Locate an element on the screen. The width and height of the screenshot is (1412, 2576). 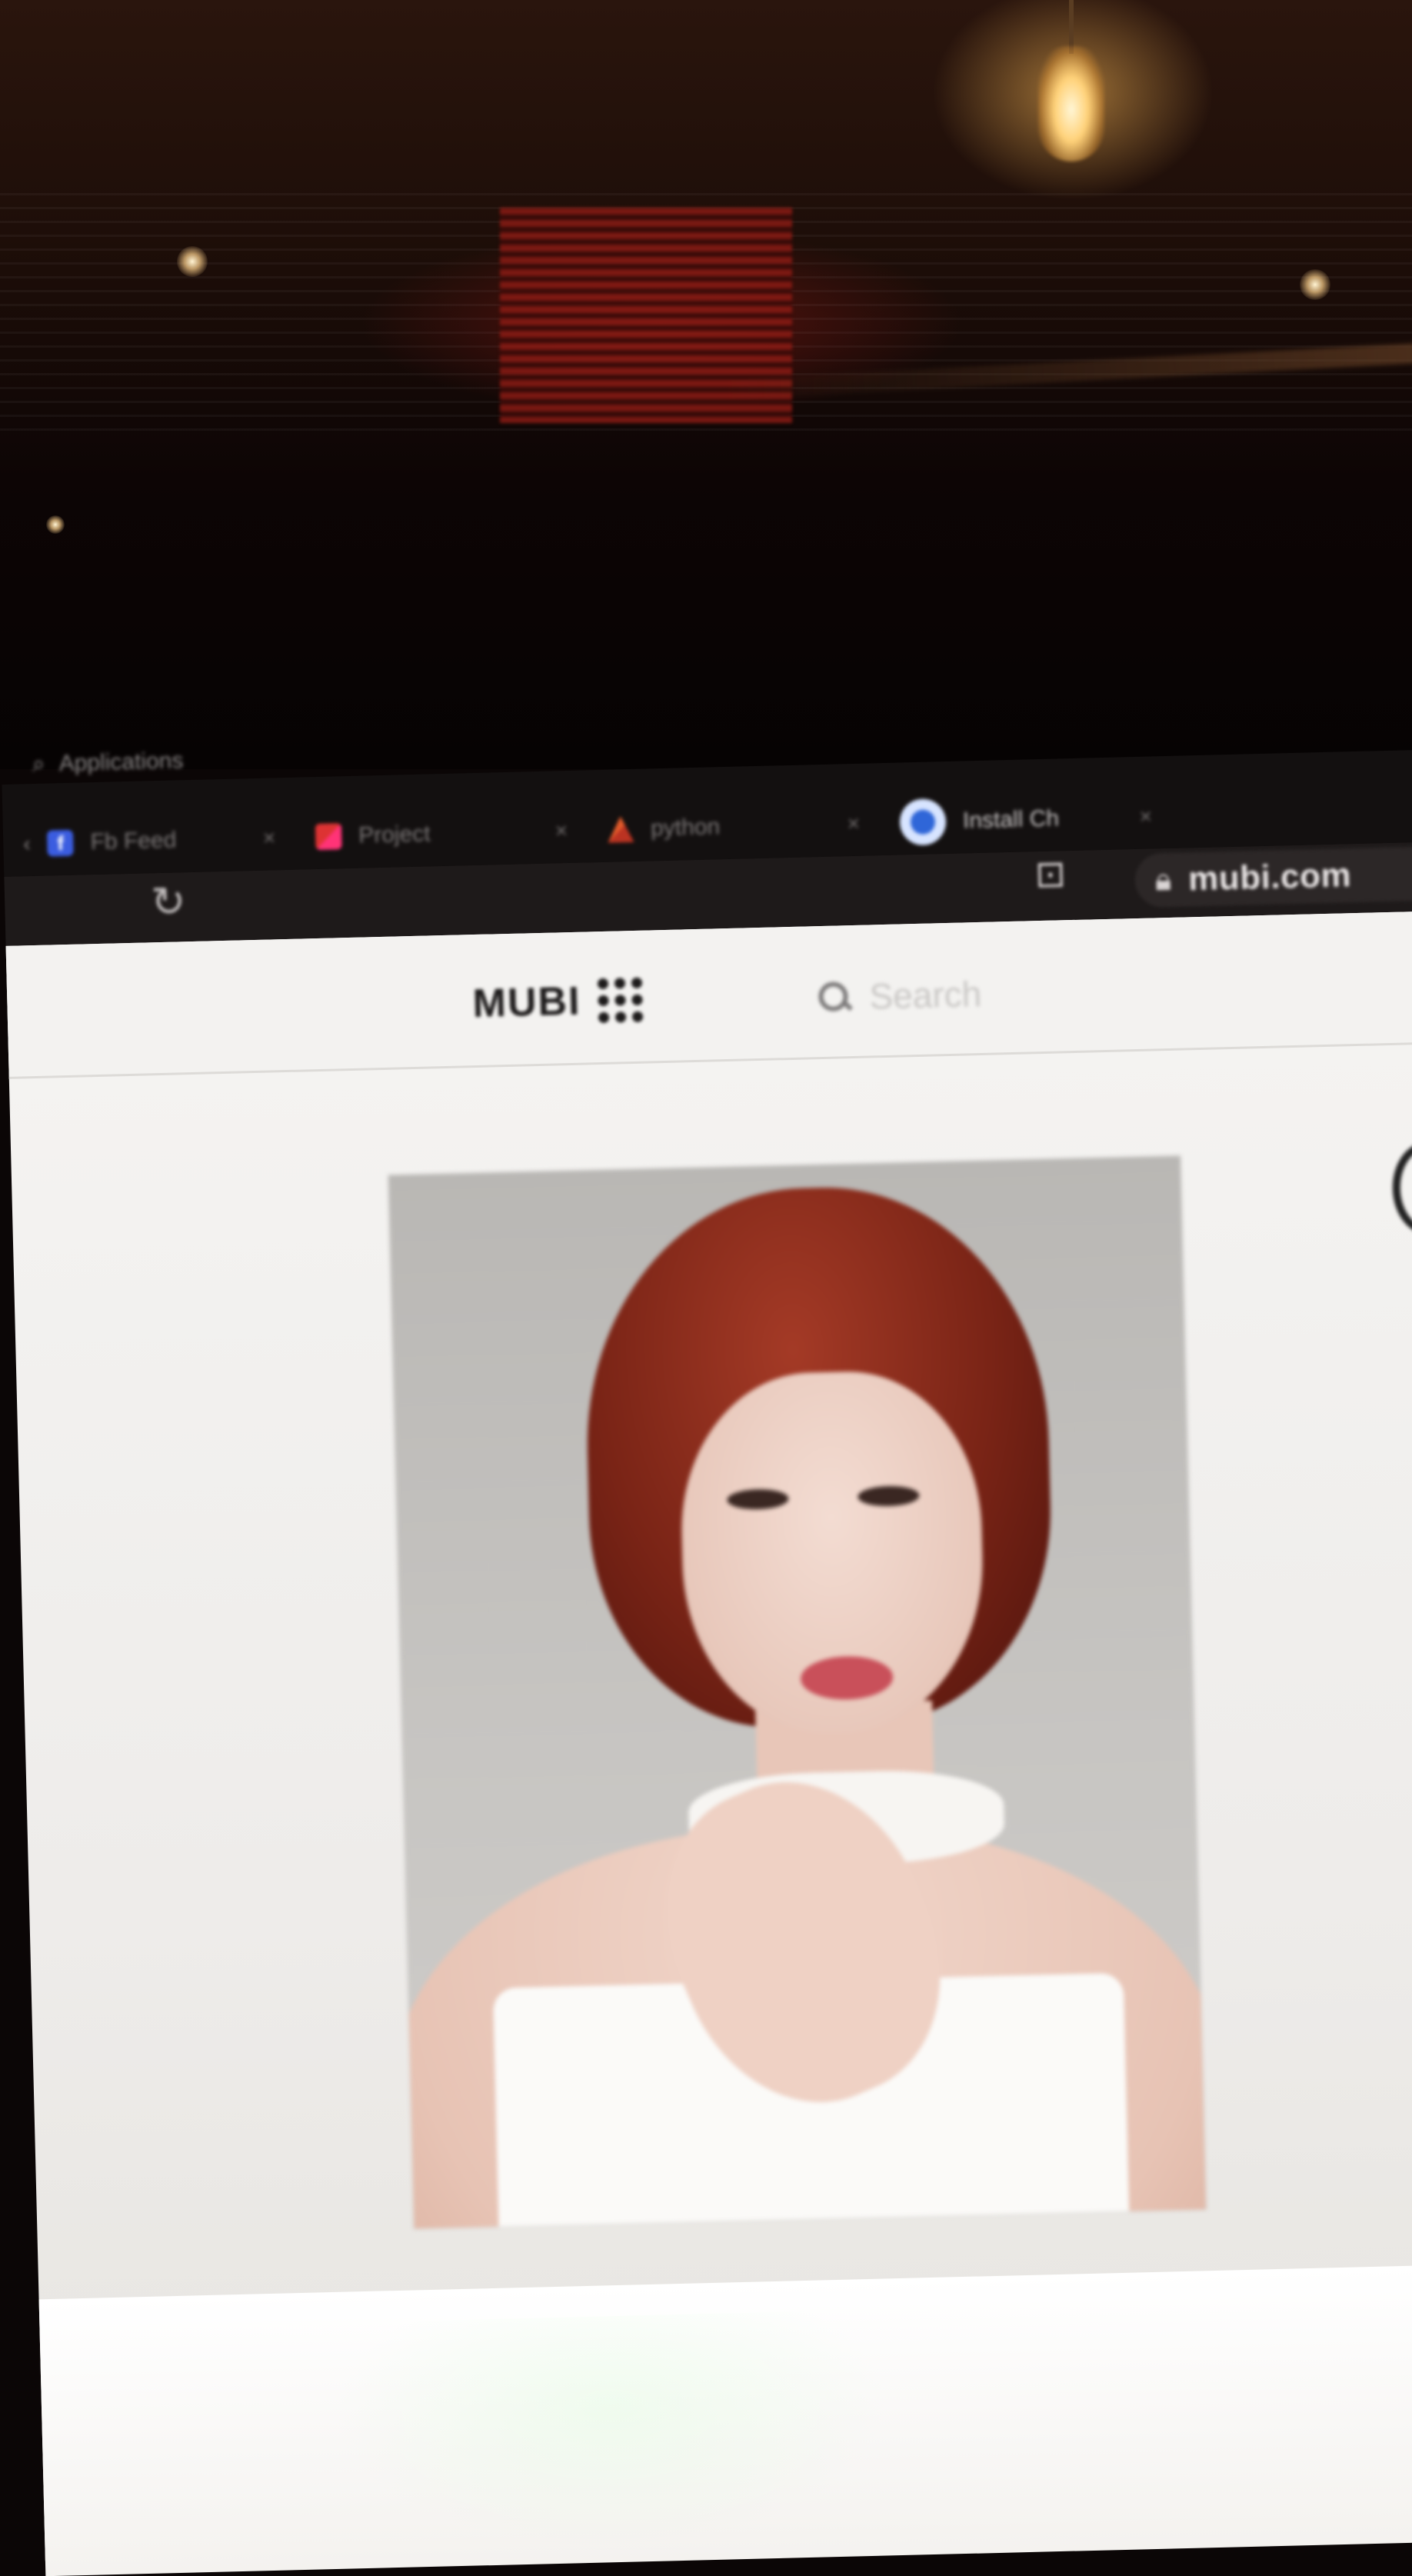
project-icon is located at coordinates (328, 837).